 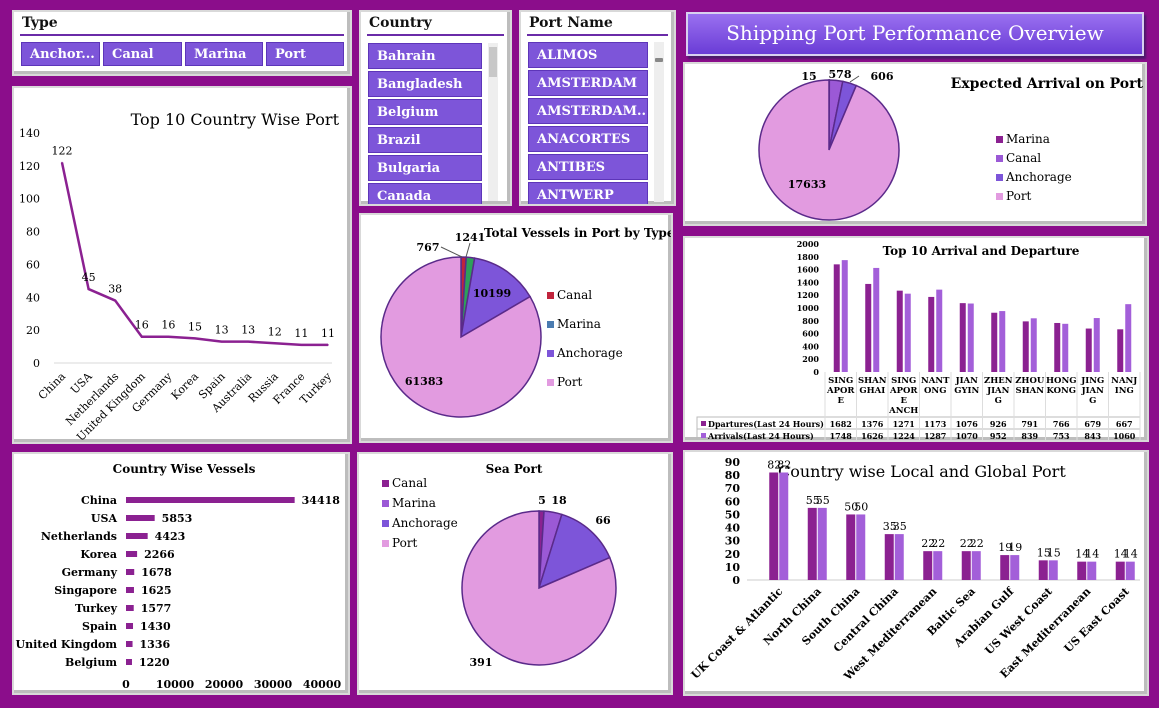 I want to click on y-tick-label: 1800, so click(x=808, y=257).